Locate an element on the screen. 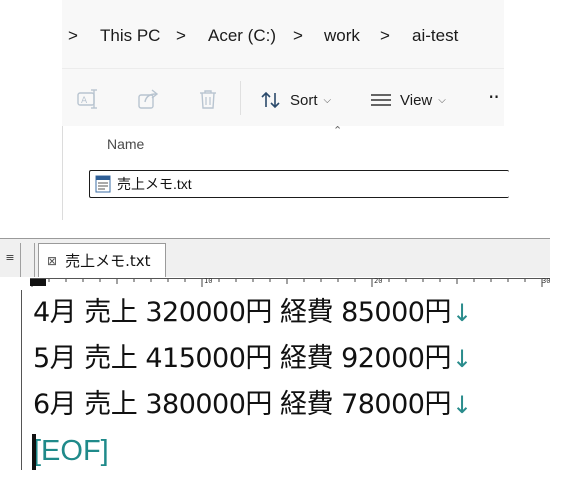  document-tab: ⊠ 売上メモ.txt is located at coordinates (102, 260).